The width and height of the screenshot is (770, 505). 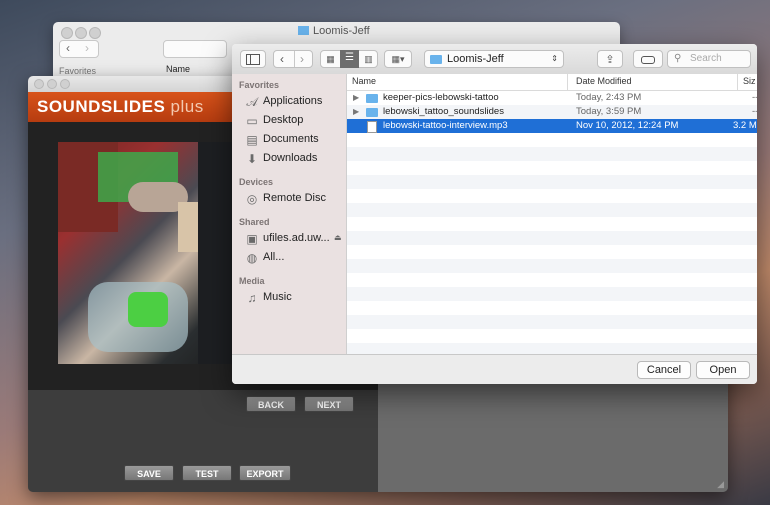 What do you see at coordinates (79, 49) in the screenshot?
I see `finder-nav-buttons: ‹ ›` at bounding box center [79, 49].